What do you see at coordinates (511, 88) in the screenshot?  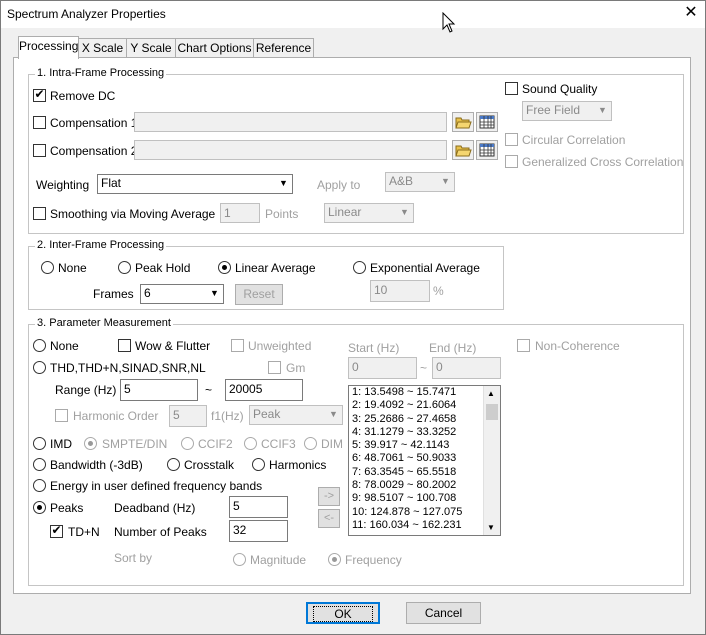 I see `sound-quality-checkbox` at bounding box center [511, 88].